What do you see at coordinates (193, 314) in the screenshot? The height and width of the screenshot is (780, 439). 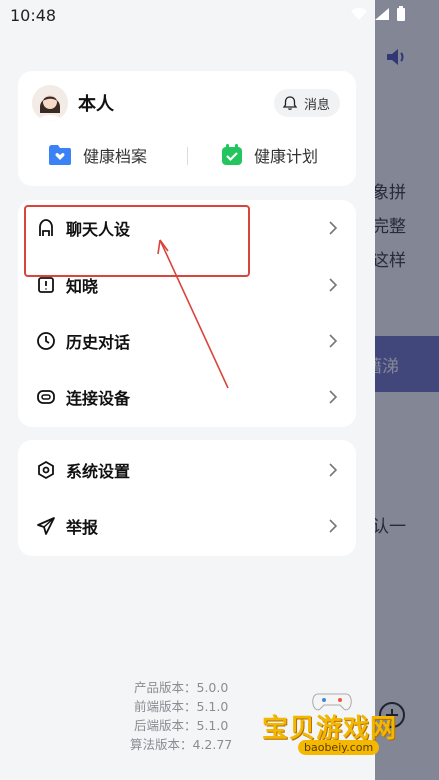 I see `annotation-arrow` at bounding box center [193, 314].